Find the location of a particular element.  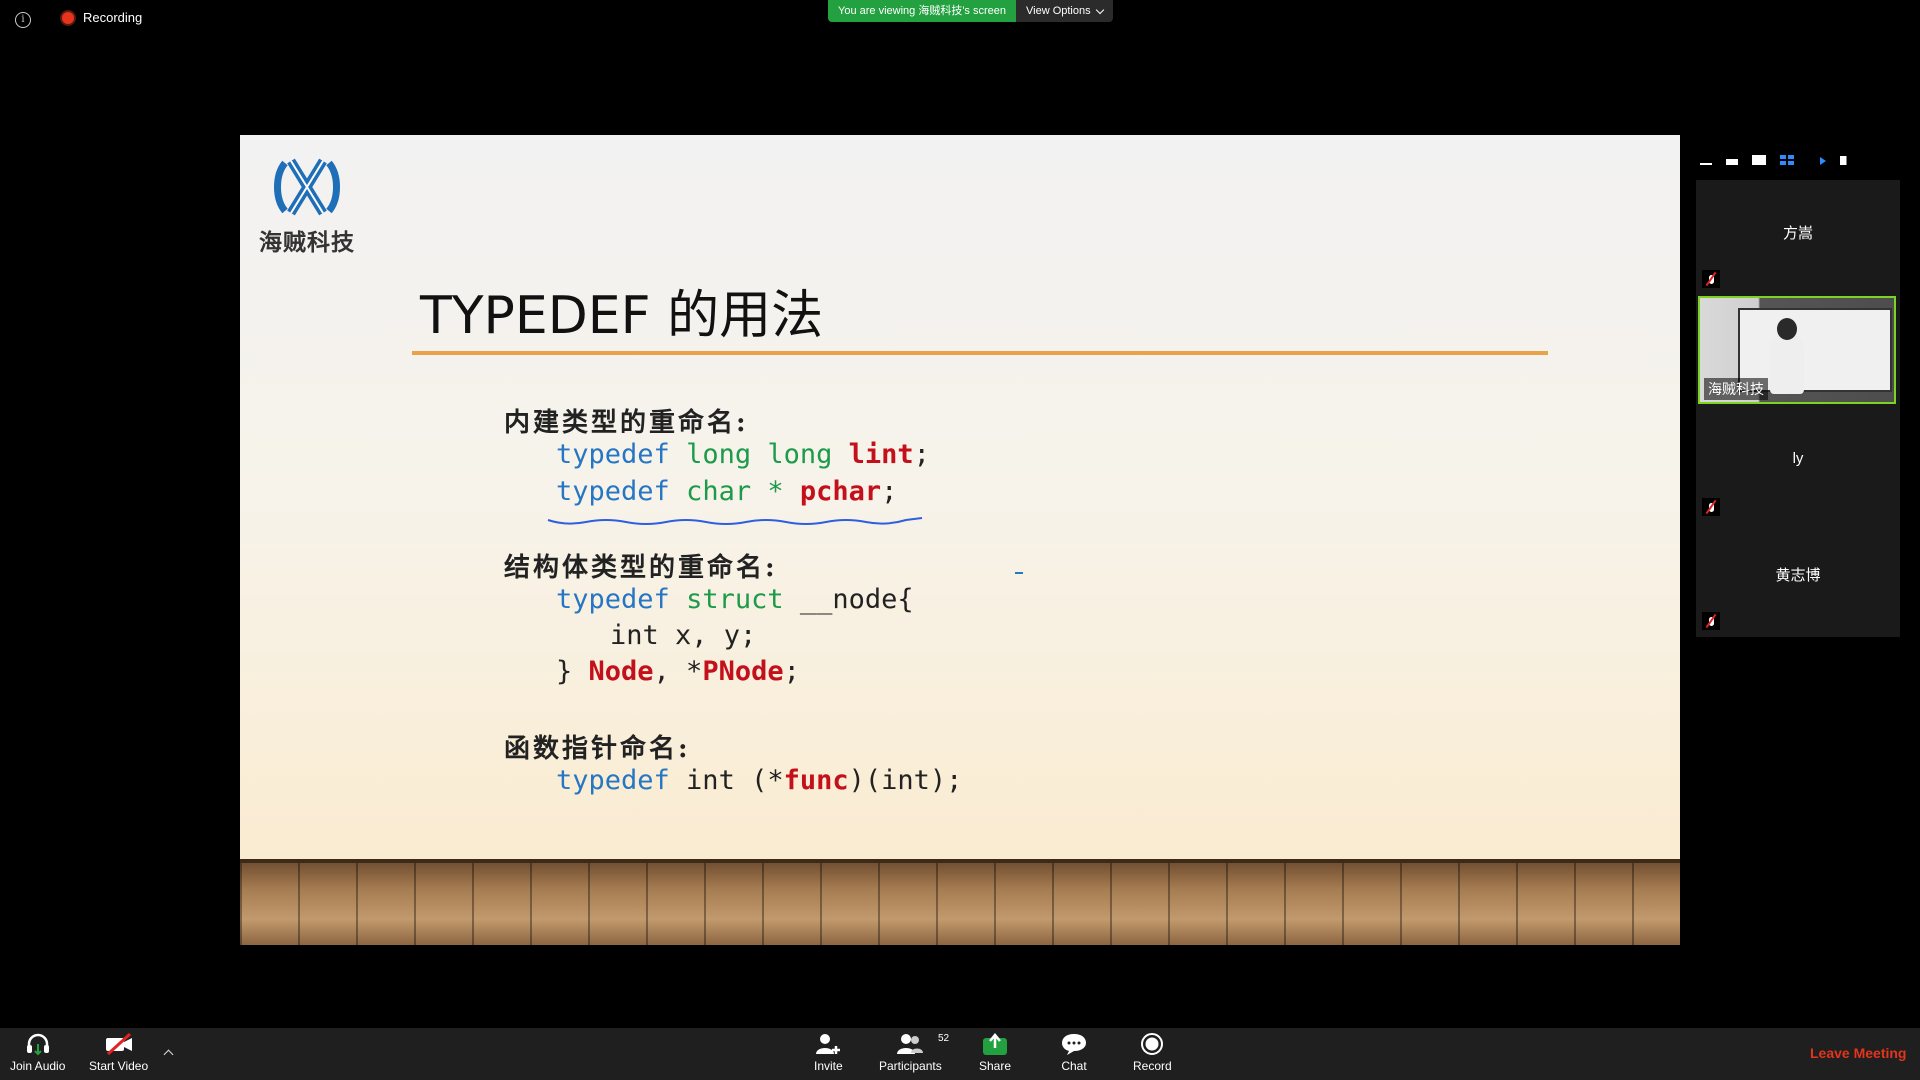

code-token: , * is located at coordinates (678, 671).